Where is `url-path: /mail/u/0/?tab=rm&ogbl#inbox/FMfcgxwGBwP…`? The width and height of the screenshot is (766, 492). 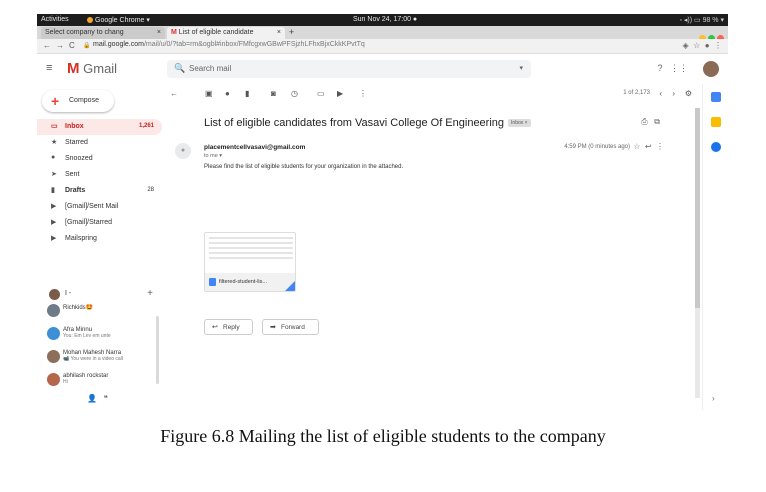 url-path: /mail/u/0/?tab=rm&ogbl#inbox/FMfcgxwGBwP… is located at coordinates (254, 44).